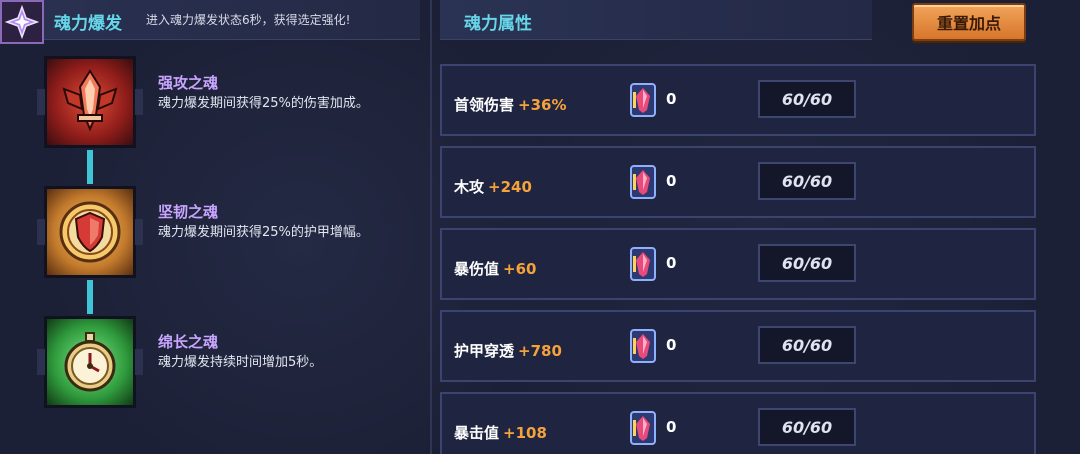 The height and width of the screenshot is (454, 1080). What do you see at coordinates (738, 264) in the screenshot?
I see `attribute-row: 暴伤值 +60 0 60/60` at bounding box center [738, 264].